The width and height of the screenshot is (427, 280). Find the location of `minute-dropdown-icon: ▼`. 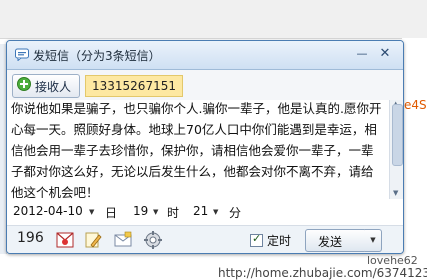

minute-dropdown-icon: ▼ is located at coordinates (215, 212).